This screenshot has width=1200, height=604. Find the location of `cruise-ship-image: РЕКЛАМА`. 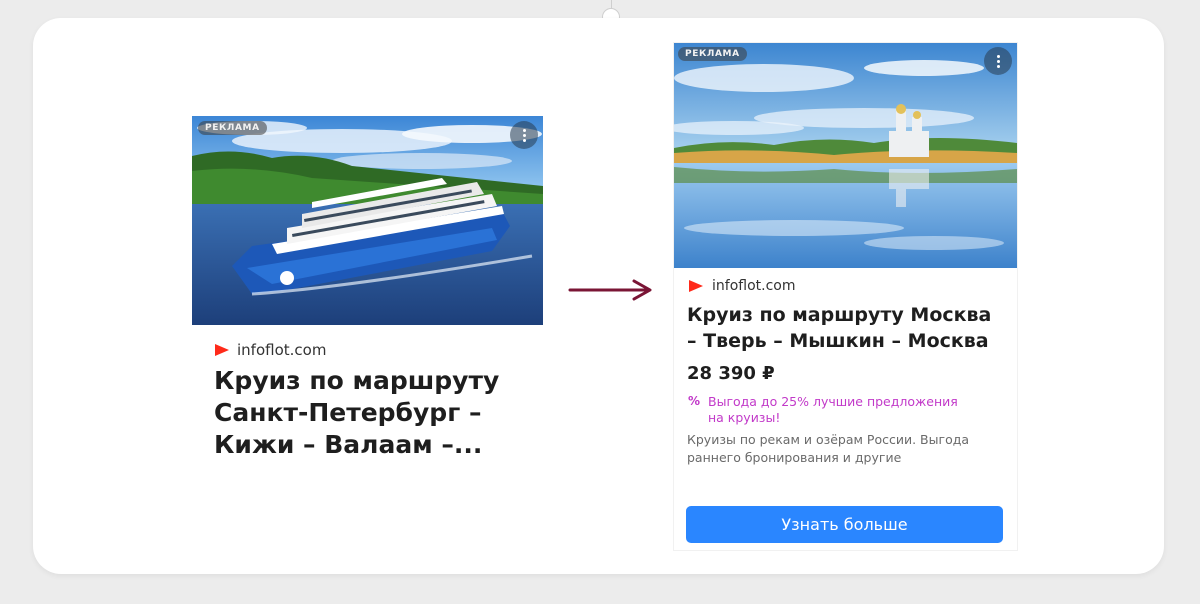

cruise-ship-image: РЕКЛАМА is located at coordinates (367, 220).